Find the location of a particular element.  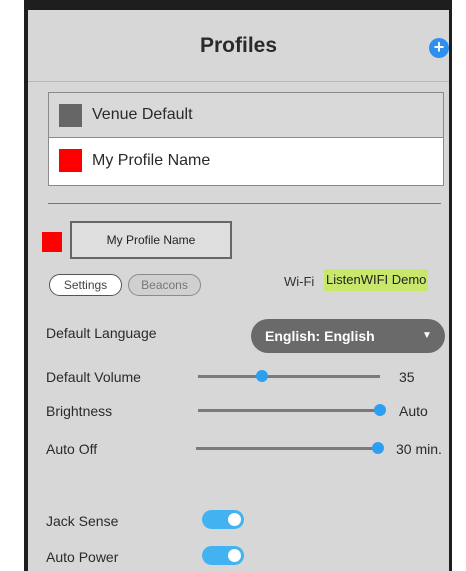

jack-sense-label: Jack Sense is located at coordinates (82, 521).